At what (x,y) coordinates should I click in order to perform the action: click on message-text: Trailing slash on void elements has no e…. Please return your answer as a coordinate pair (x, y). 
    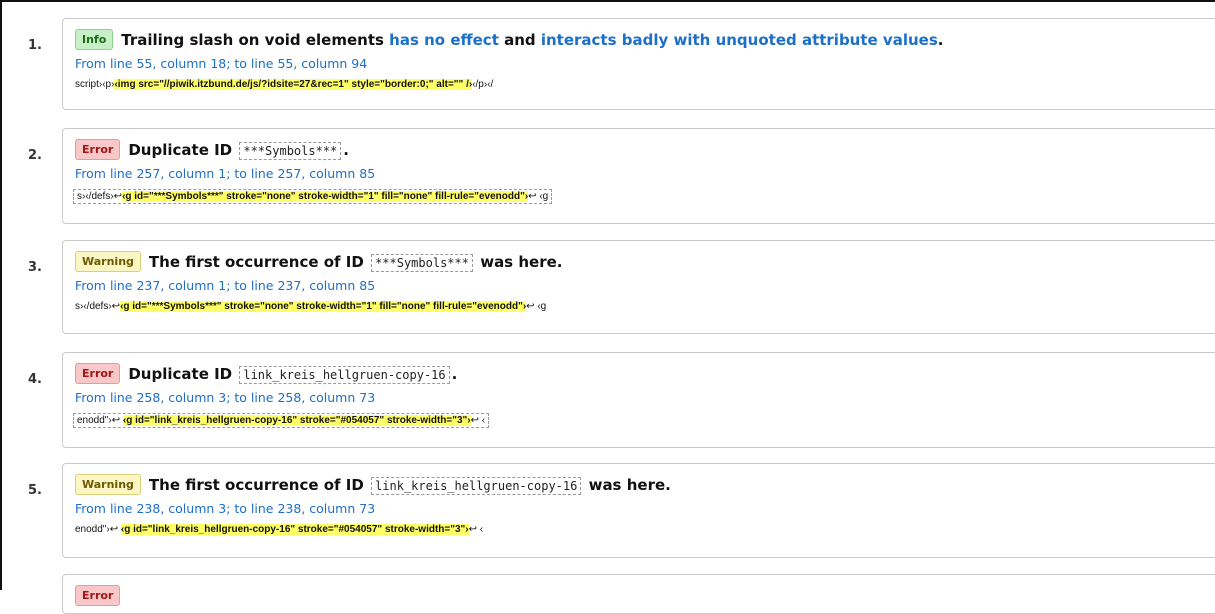
    Looking at the image, I should click on (532, 40).